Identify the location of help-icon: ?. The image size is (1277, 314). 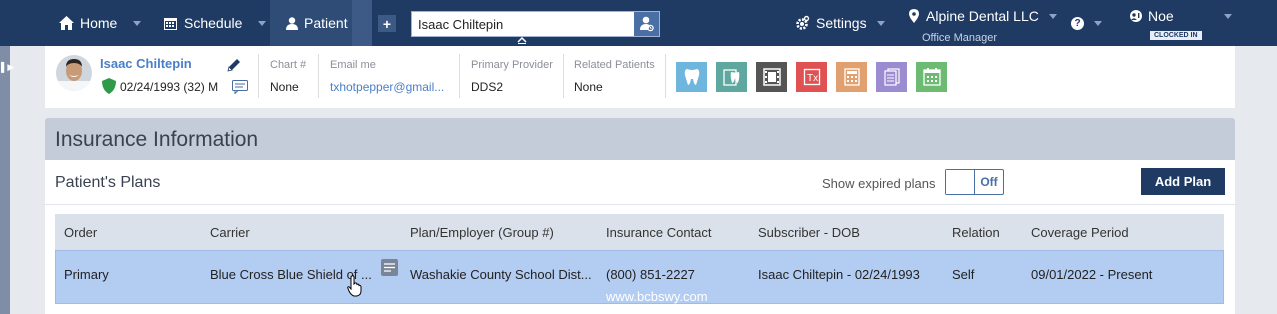
(1077, 23).